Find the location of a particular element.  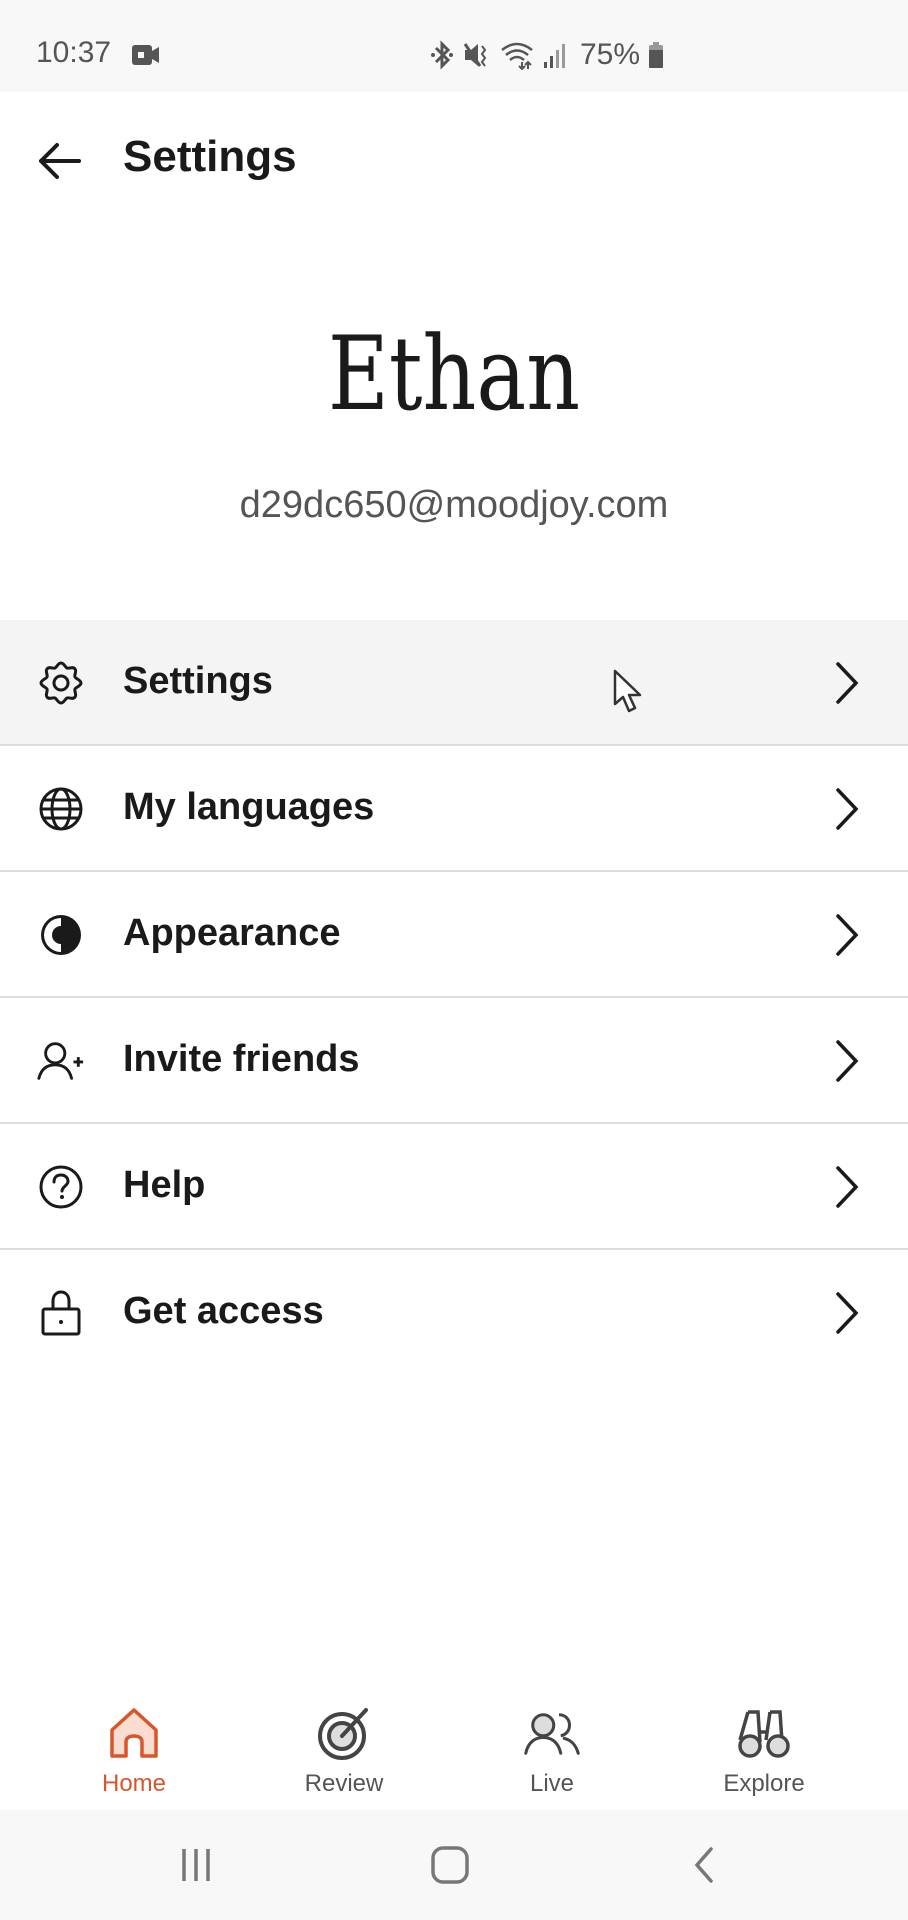

system-nav-bar is located at coordinates (454, 1865).